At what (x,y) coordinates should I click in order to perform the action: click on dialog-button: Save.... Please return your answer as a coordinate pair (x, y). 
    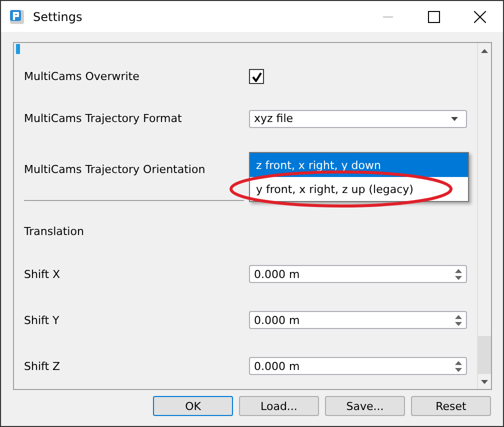
    Looking at the image, I should click on (365, 406).